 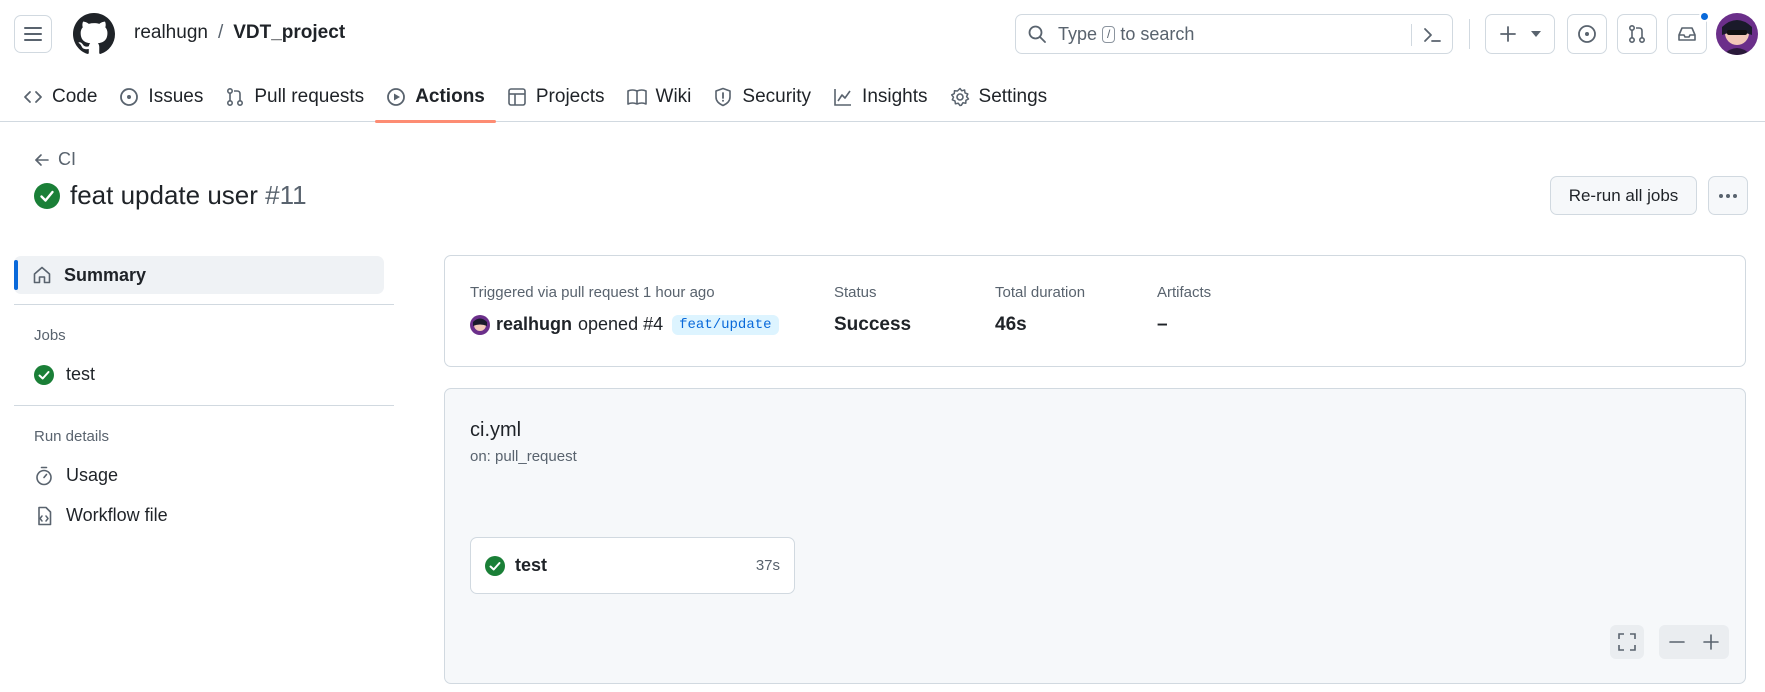 I want to click on play-icon, so click(x=396, y=97).